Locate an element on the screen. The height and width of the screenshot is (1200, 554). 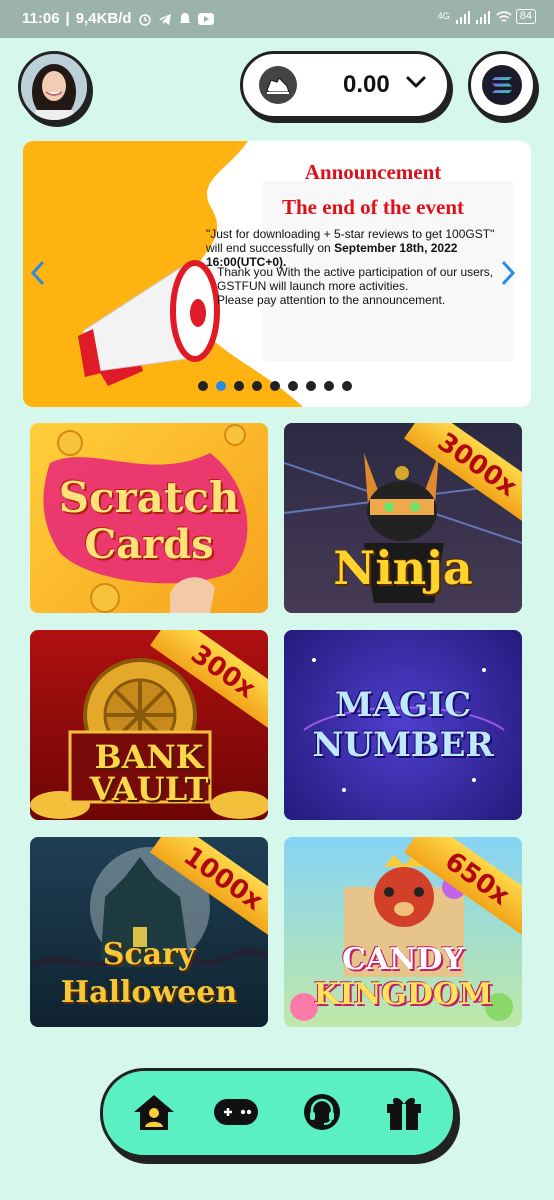
nav-rewards-button is located at coordinates (404, 1112).